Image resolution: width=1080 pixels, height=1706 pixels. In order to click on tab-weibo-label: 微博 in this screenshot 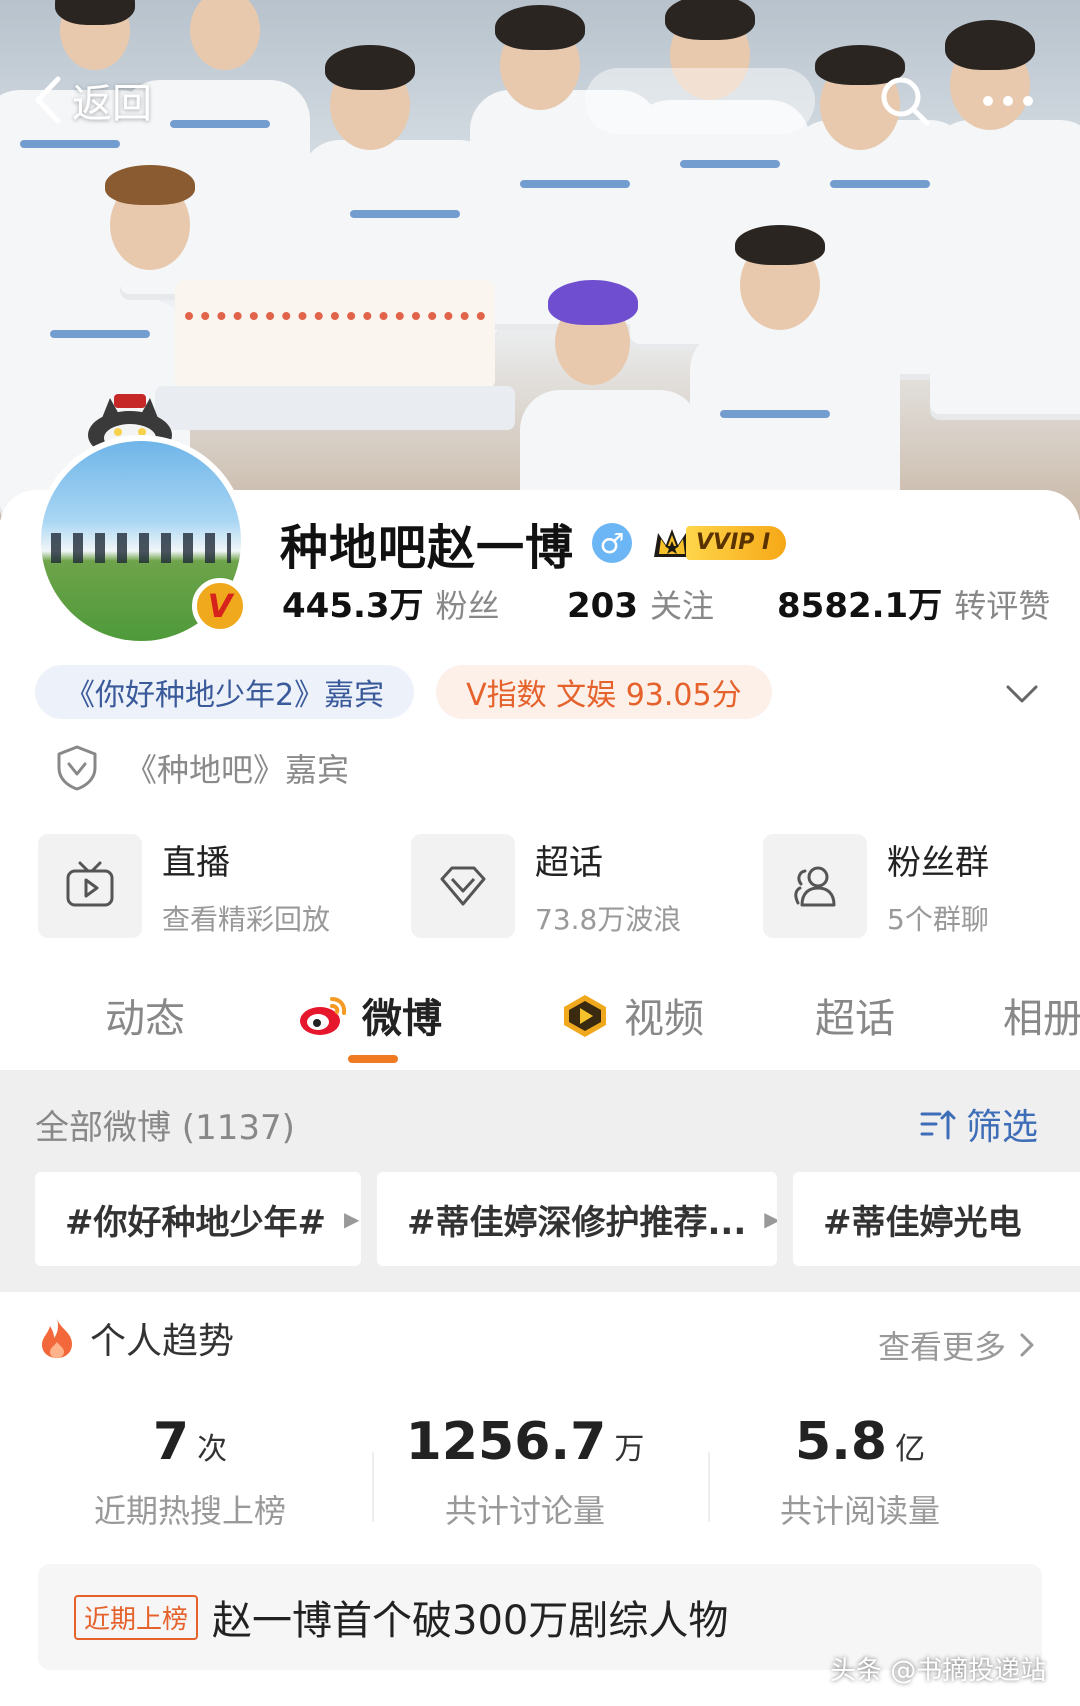, I will do `click(402, 1019)`.